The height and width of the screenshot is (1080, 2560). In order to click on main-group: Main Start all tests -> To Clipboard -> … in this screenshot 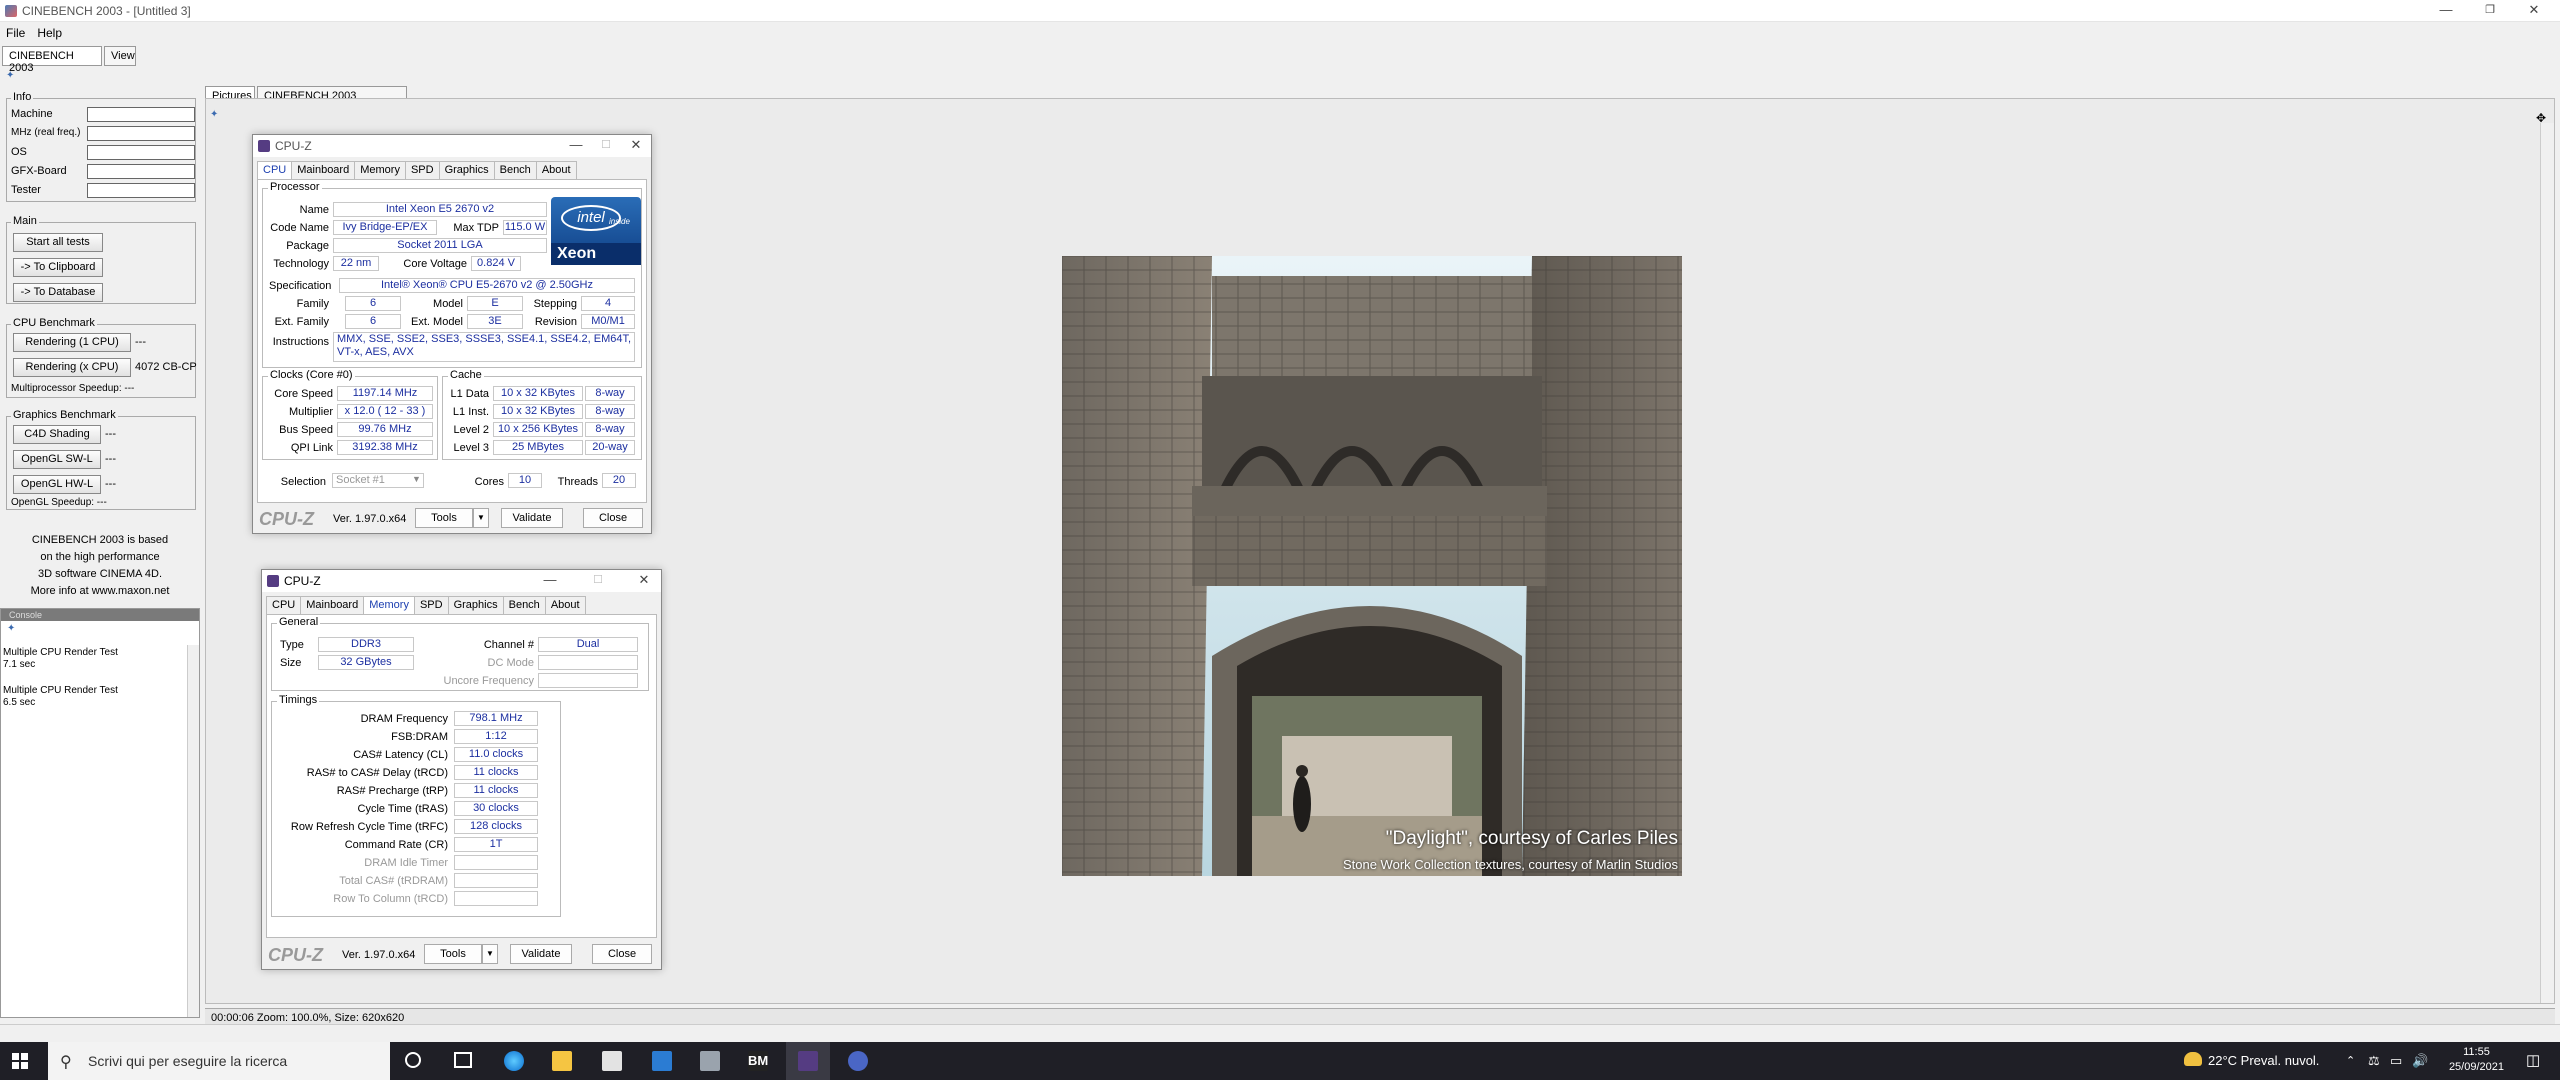, I will do `click(101, 259)`.